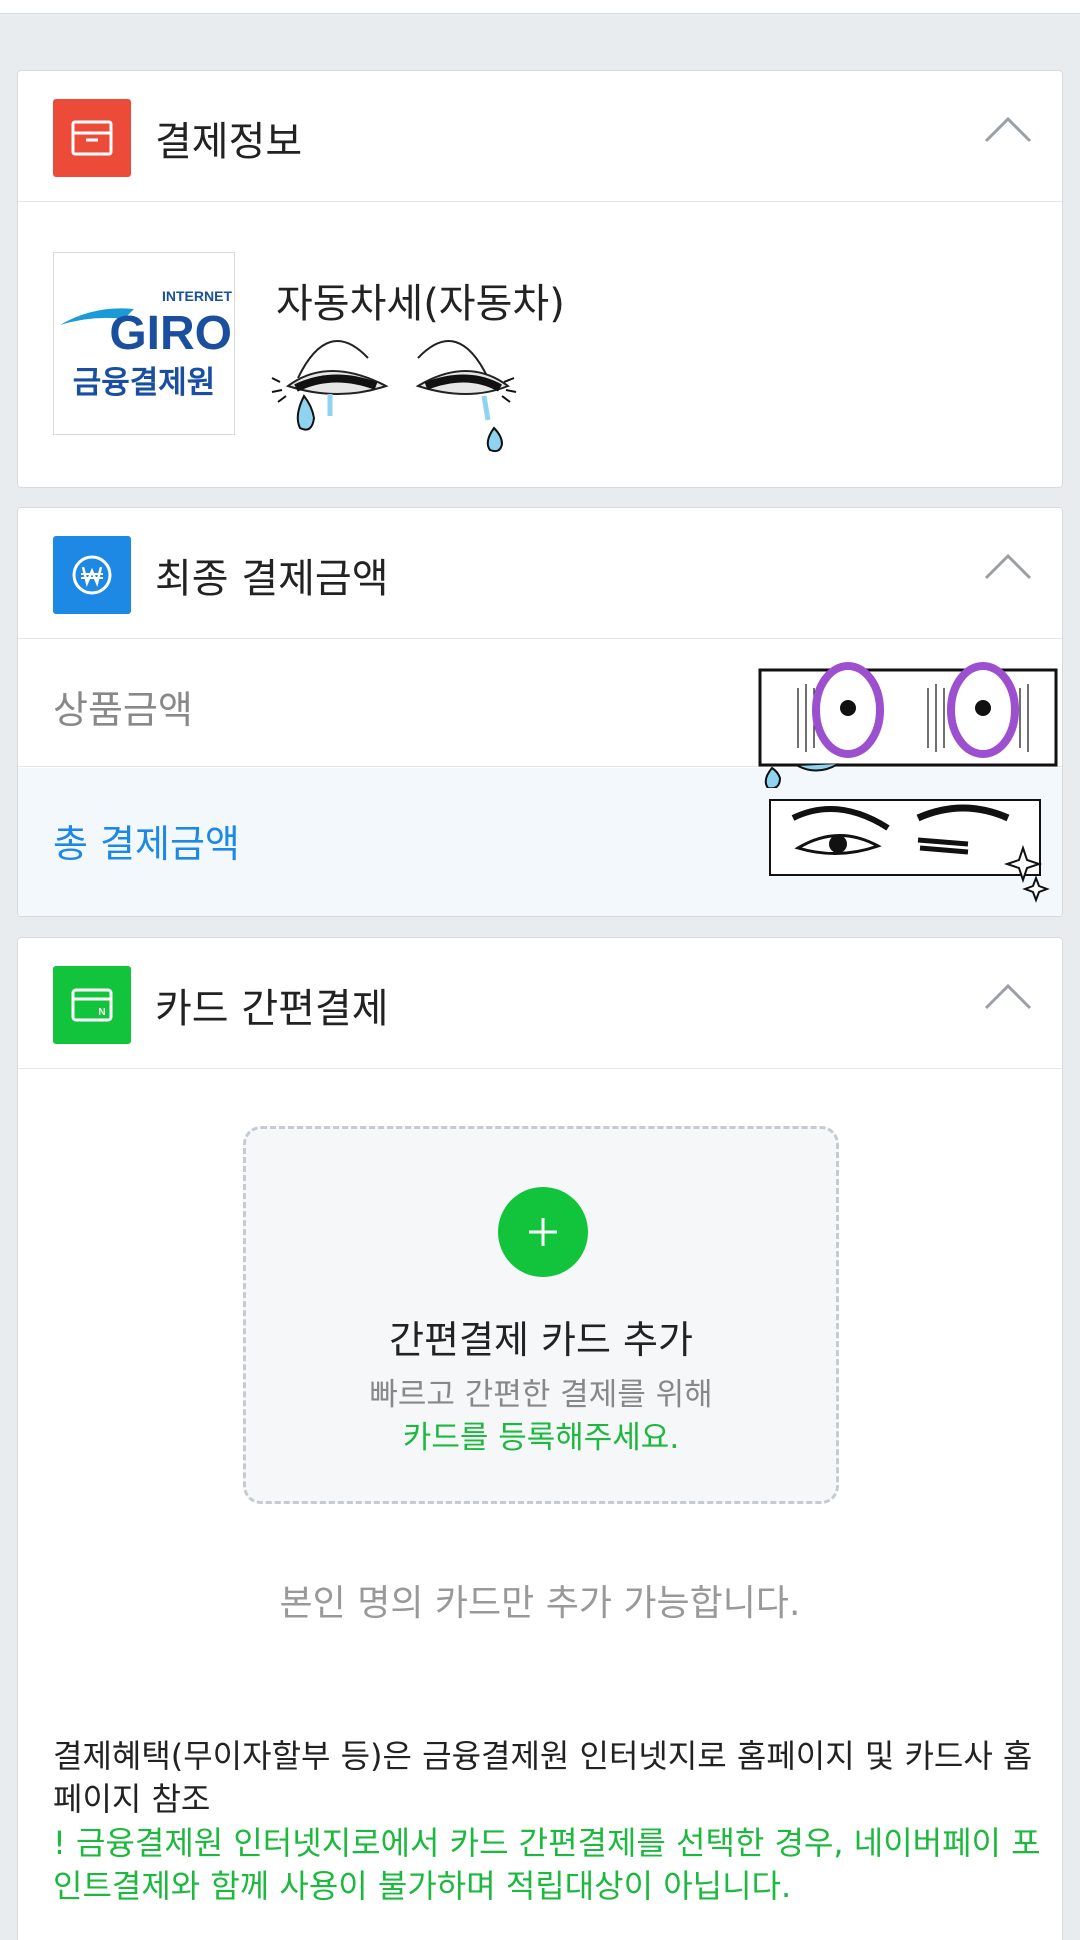 This screenshot has height=1940, width=1080. I want to click on payment-info-title: 결제정보, so click(229, 142).